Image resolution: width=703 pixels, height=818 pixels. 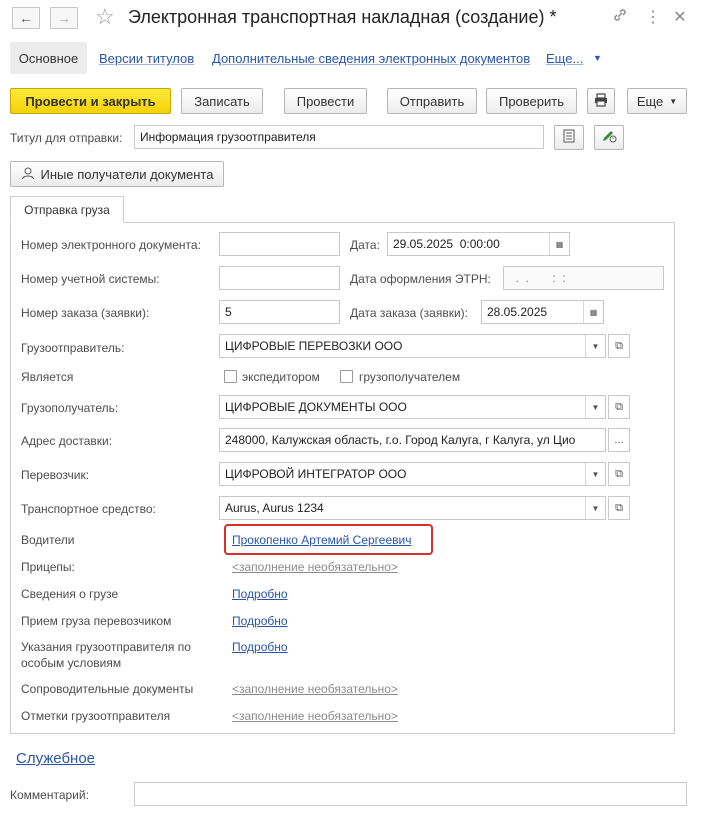 I want to click on arrow-left-icon: ←, so click(x=26, y=18).